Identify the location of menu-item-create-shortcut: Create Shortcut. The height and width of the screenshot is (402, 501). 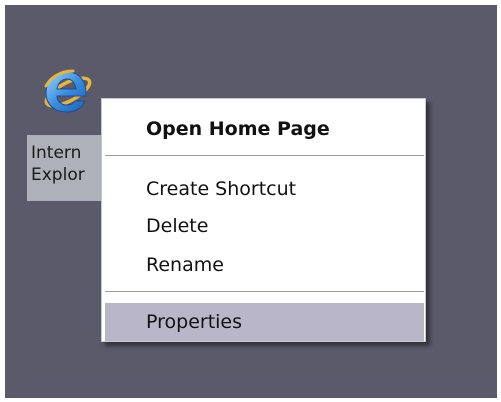
(263, 189).